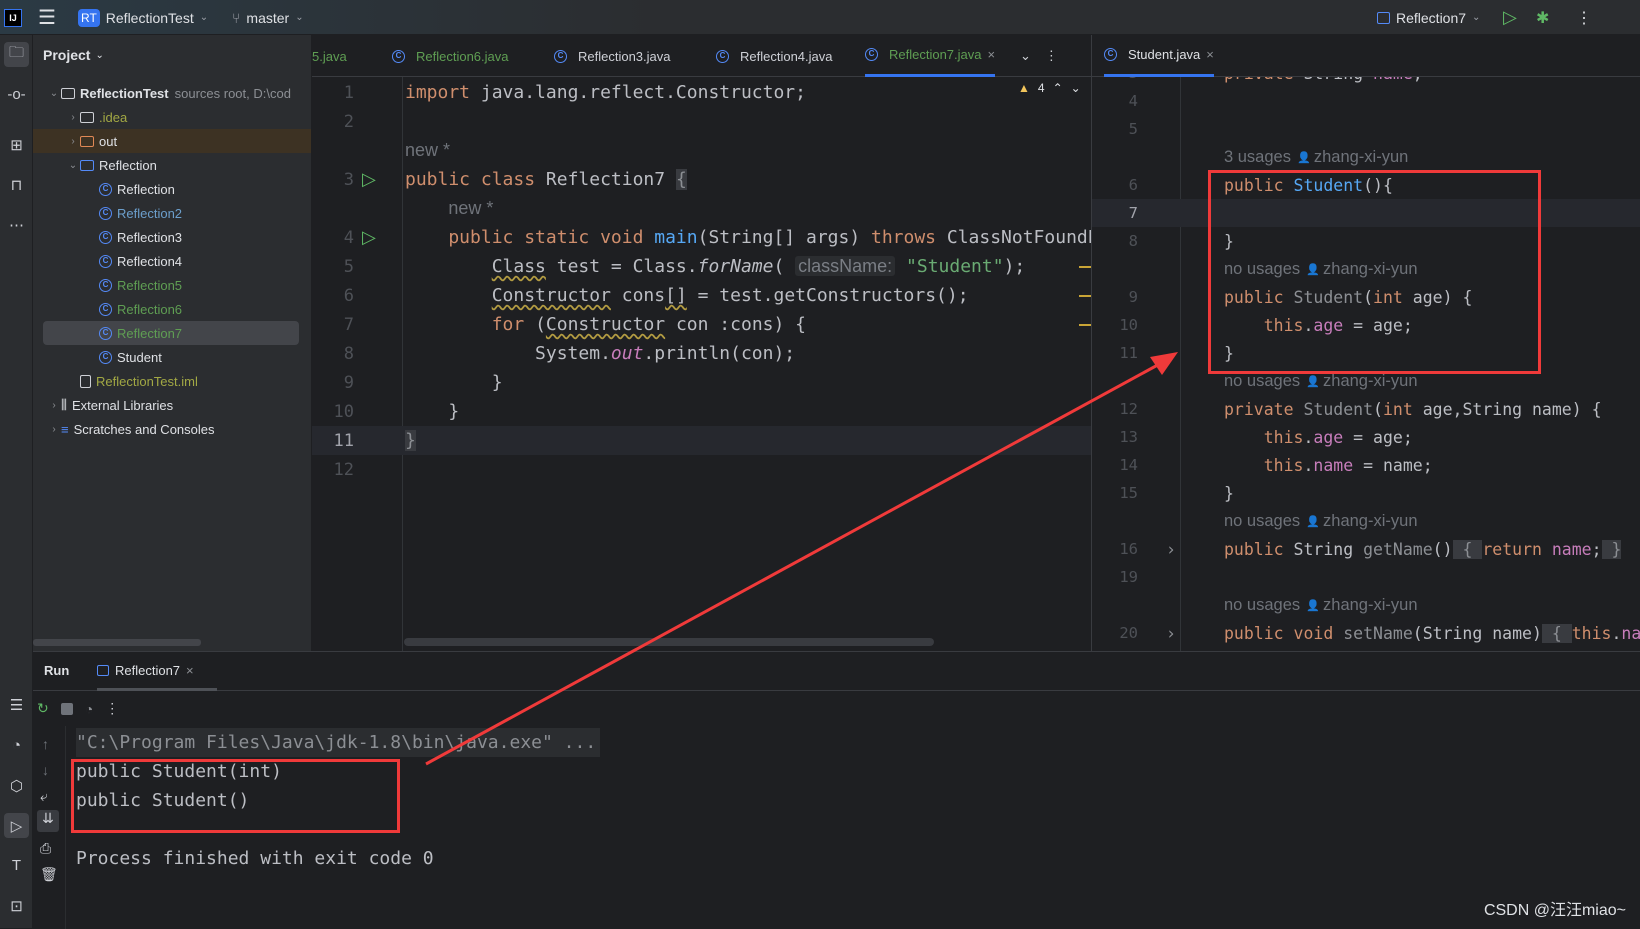 This screenshot has height=929, width=1640. I want to click on editor-tab: C Reflection7.java ×, so click(930, 56).